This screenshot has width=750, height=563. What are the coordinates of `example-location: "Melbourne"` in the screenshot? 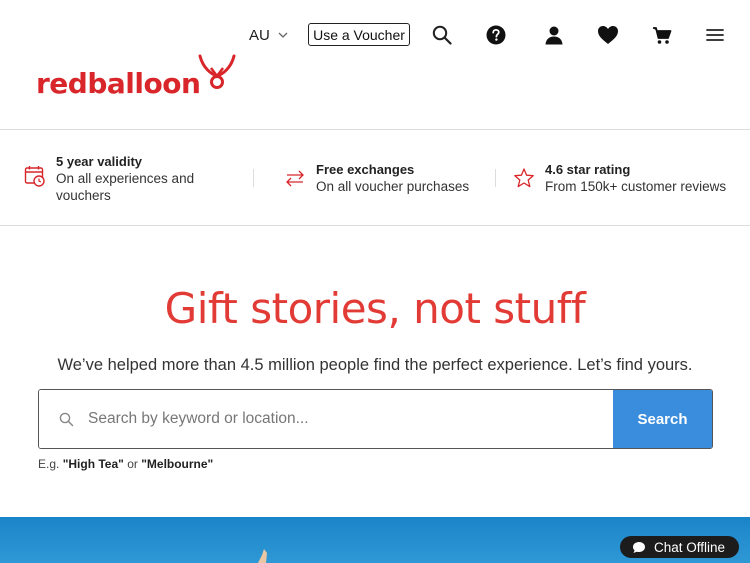 It's located at (177, 464).